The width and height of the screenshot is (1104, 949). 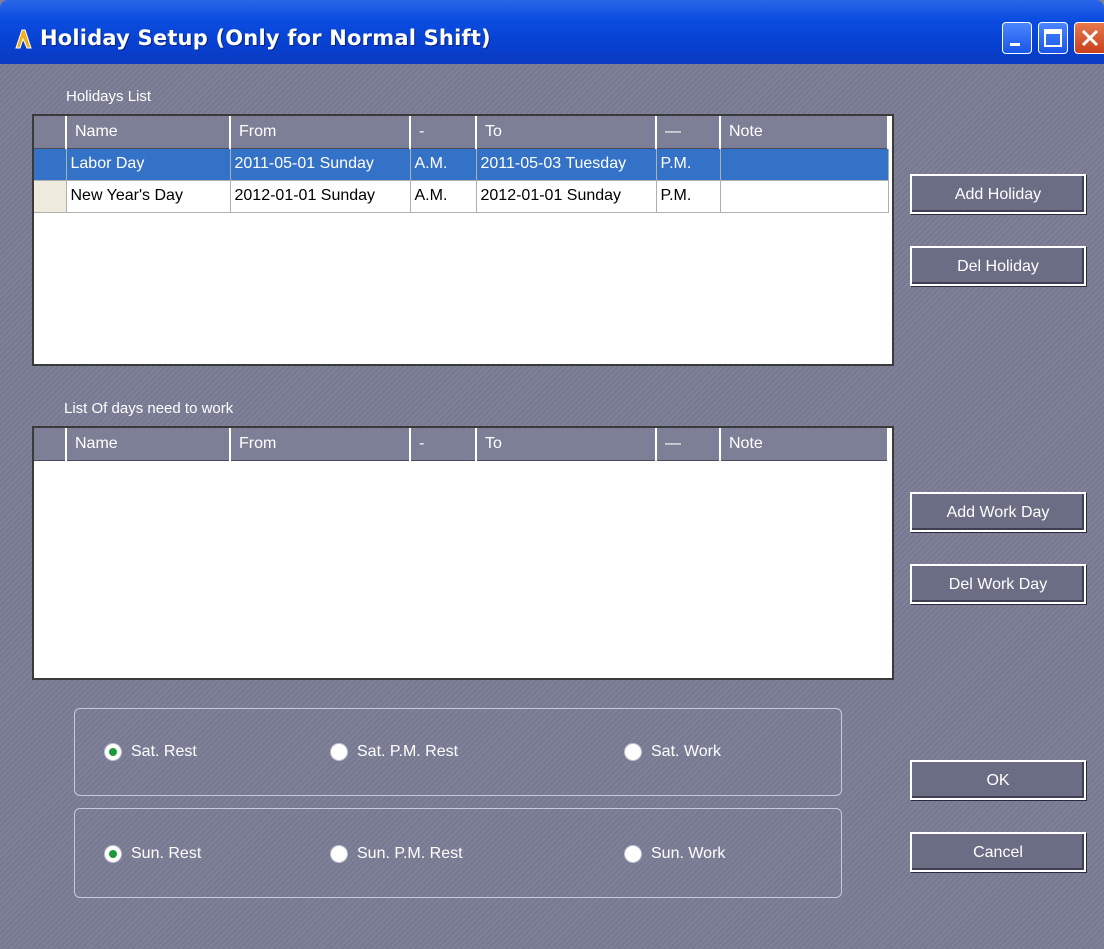 What do you see at coordinates (410, 853) in the screenshot?
I see `sun-pm-rest-label: Sun. P.M. Rest` at bounding box center [410, 853].